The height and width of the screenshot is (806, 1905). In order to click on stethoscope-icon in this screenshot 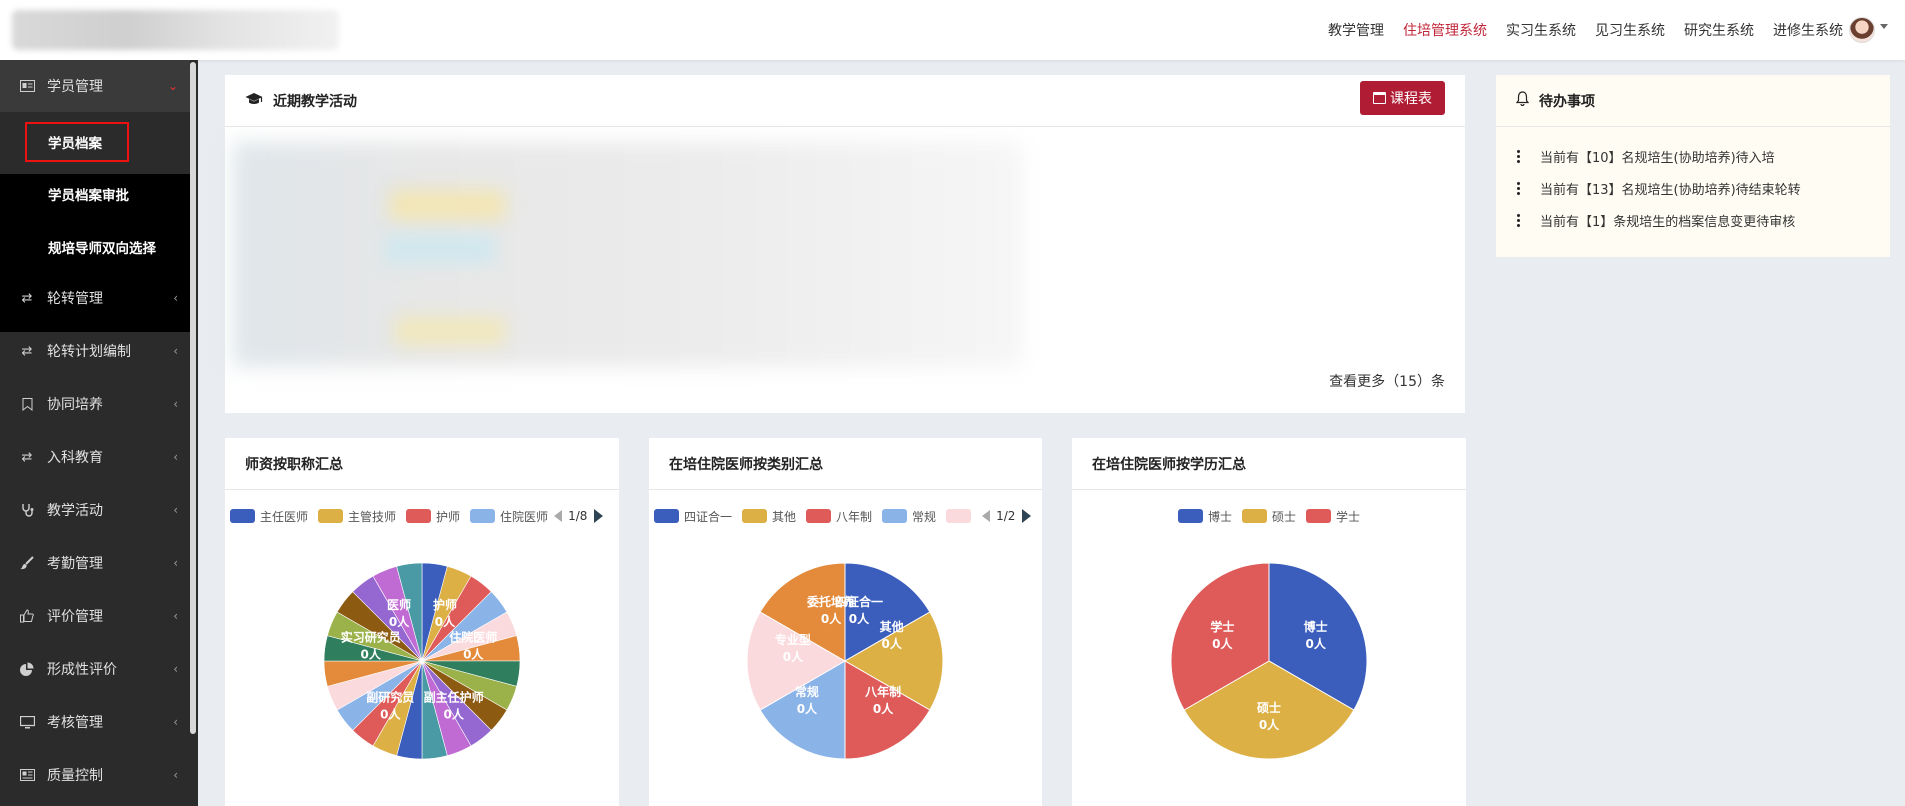, I will do `click(27, 510)`.